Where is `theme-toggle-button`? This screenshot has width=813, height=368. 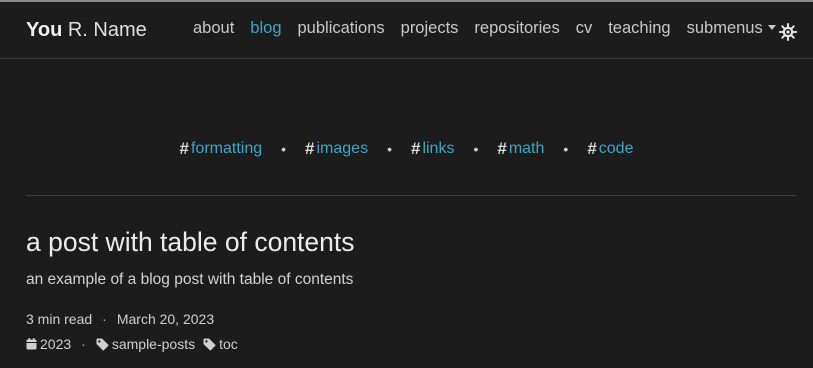
theme-toggle-button is located at coordinates (788, 32).